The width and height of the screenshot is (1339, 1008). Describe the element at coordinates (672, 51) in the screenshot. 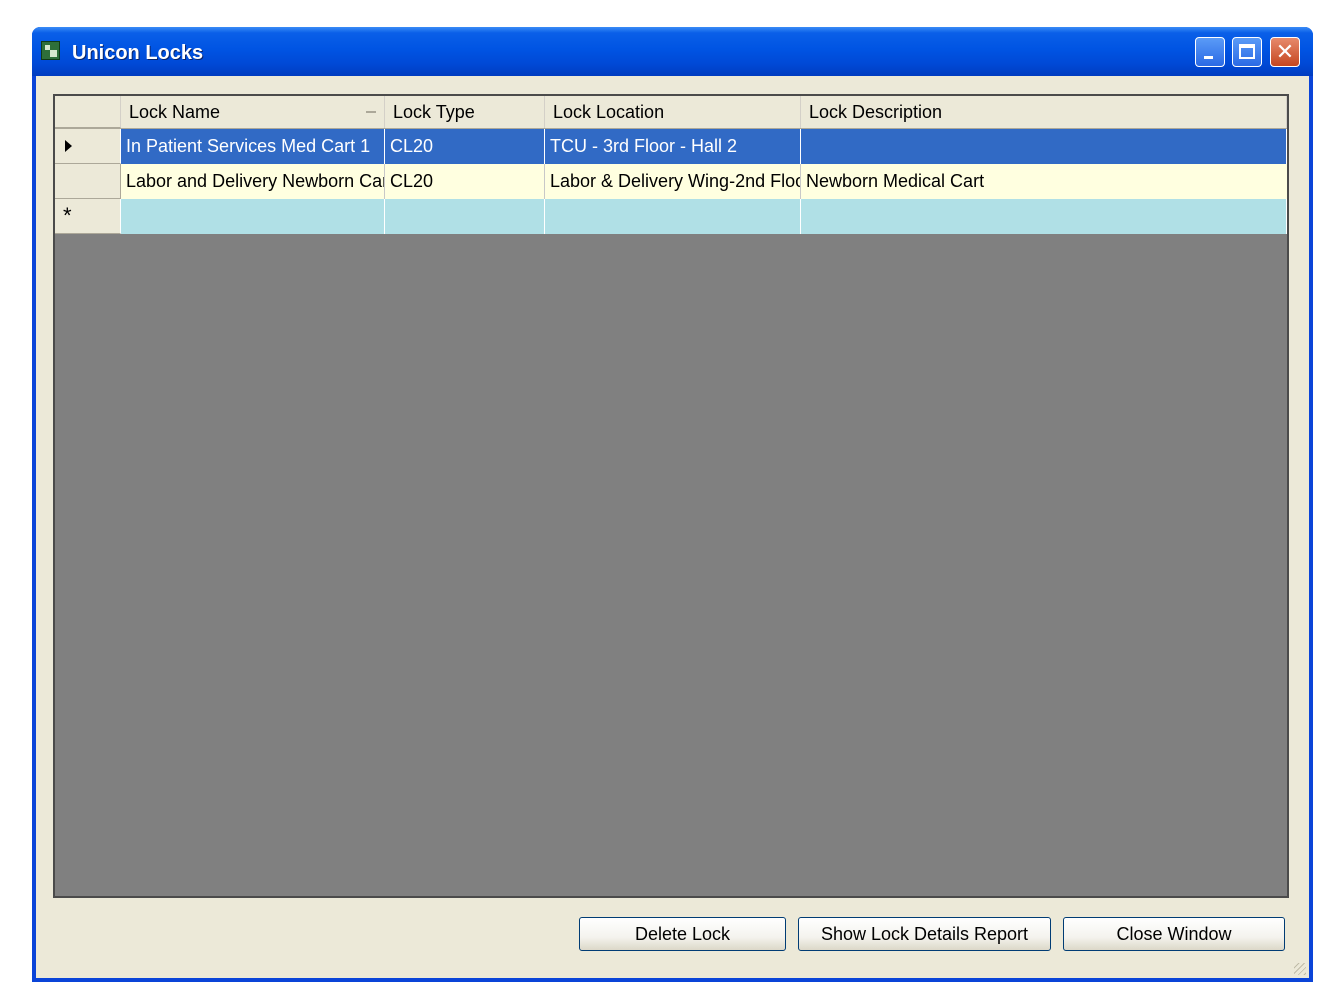

I see `title-bar: Unicon Locks ✕` at that location.